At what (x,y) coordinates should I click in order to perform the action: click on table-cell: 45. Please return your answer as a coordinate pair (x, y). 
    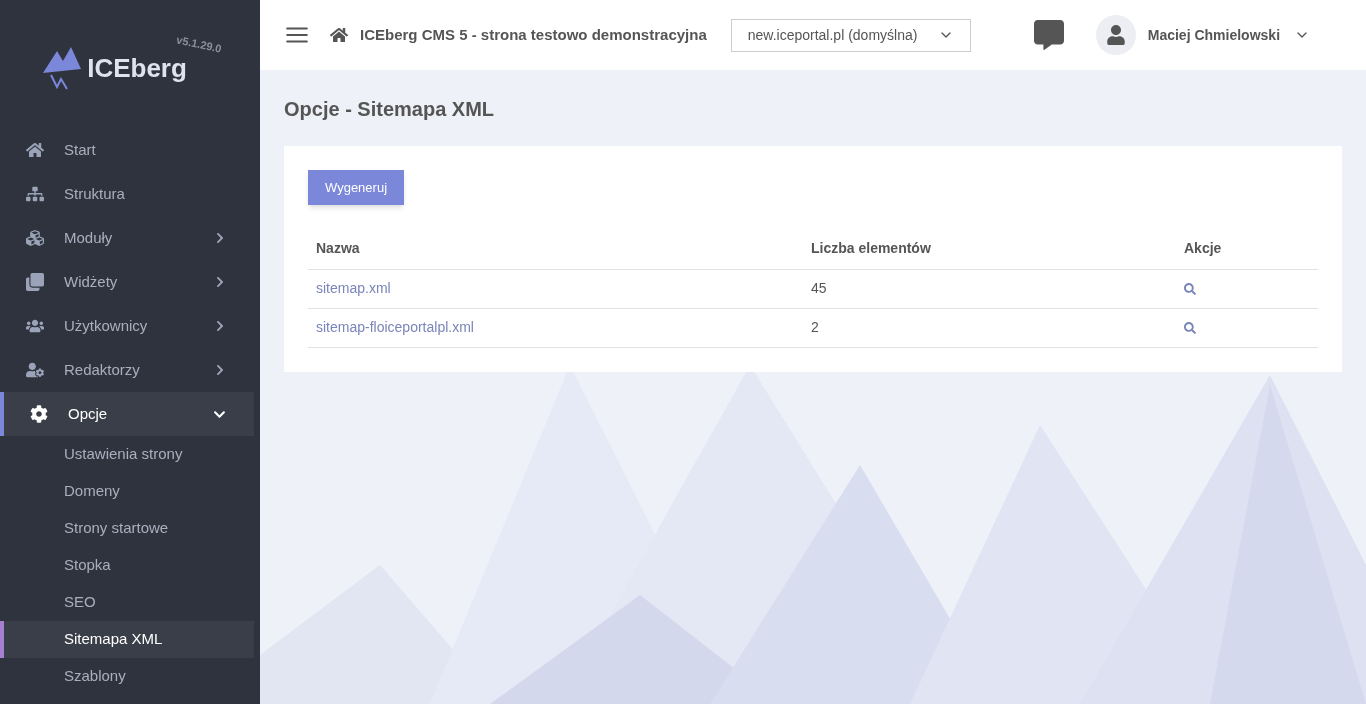
    Looking at the image, I should click on (989, 288).